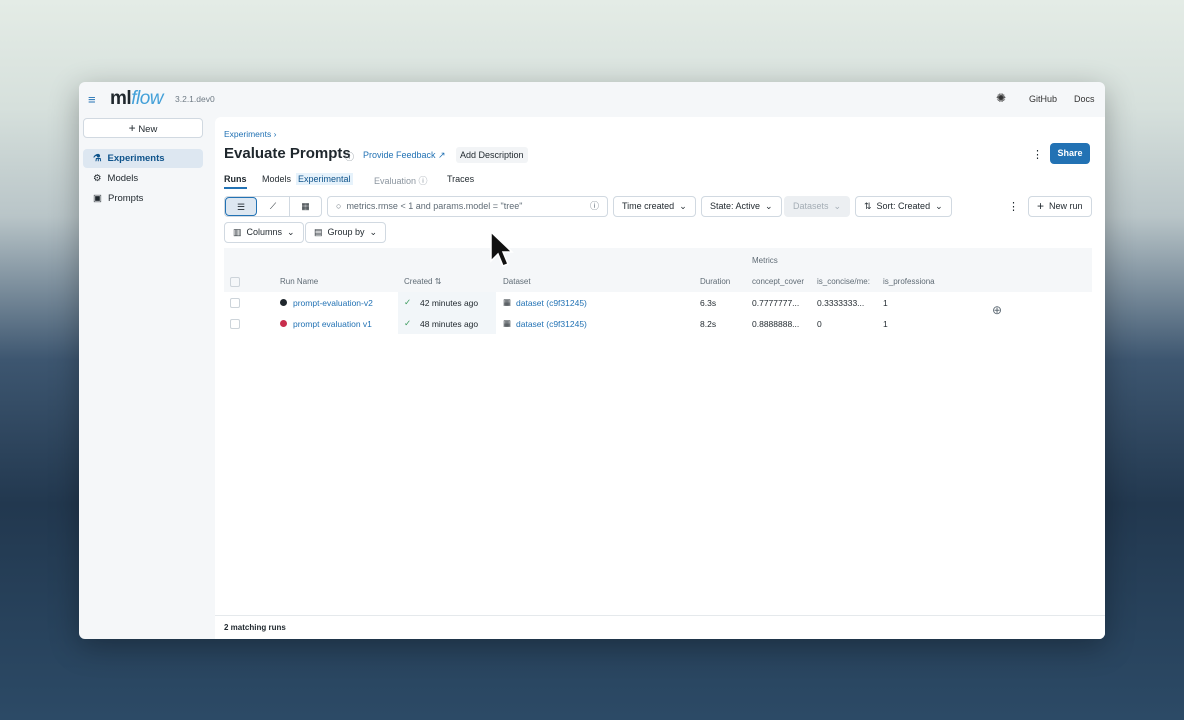 The image size is (1184, 720). What do you see at coordinates (517, 281) in the screenshot?
I see `col-dataset: Dataset` at bounding box center [517, 281].